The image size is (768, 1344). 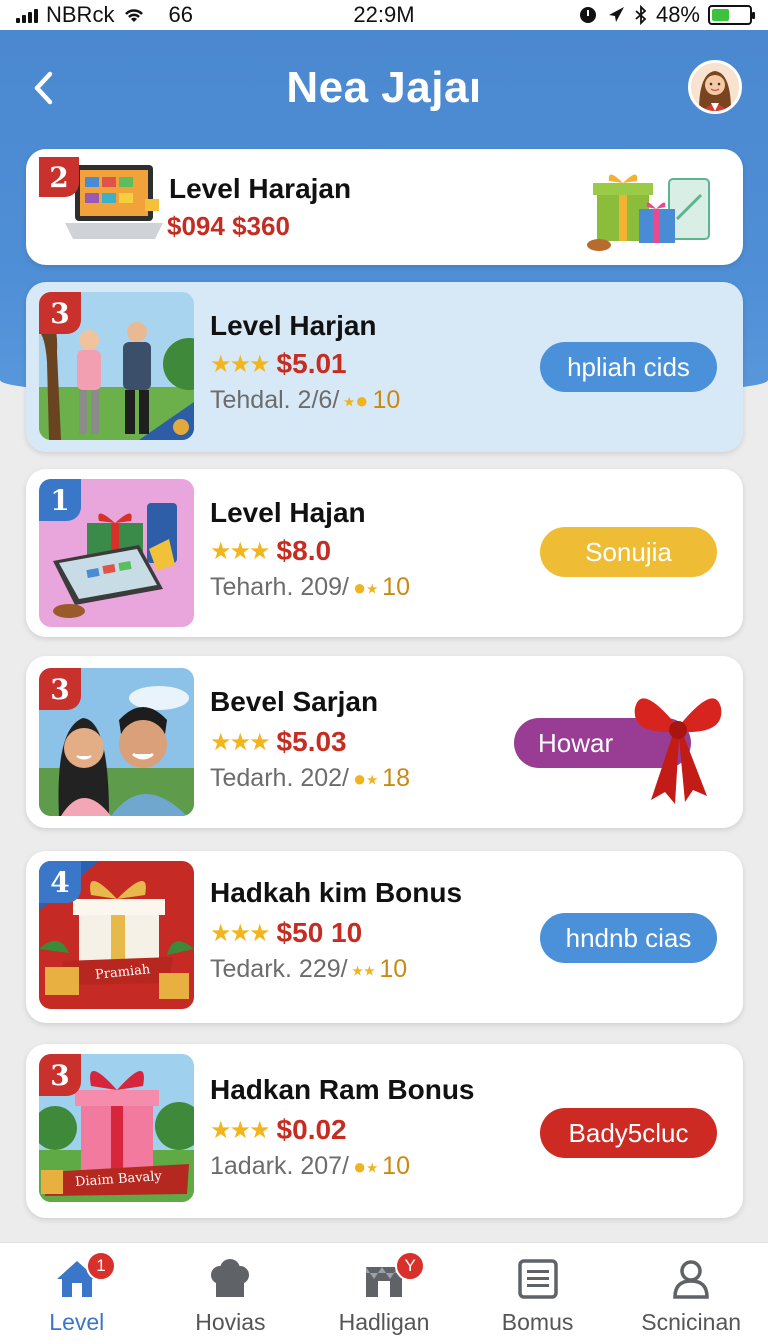 What do you see at coordinates (342, 1089) in the screenshot?
I see `item-title: Hadkan Ram Bonus` at bounding box center [342, 1089].